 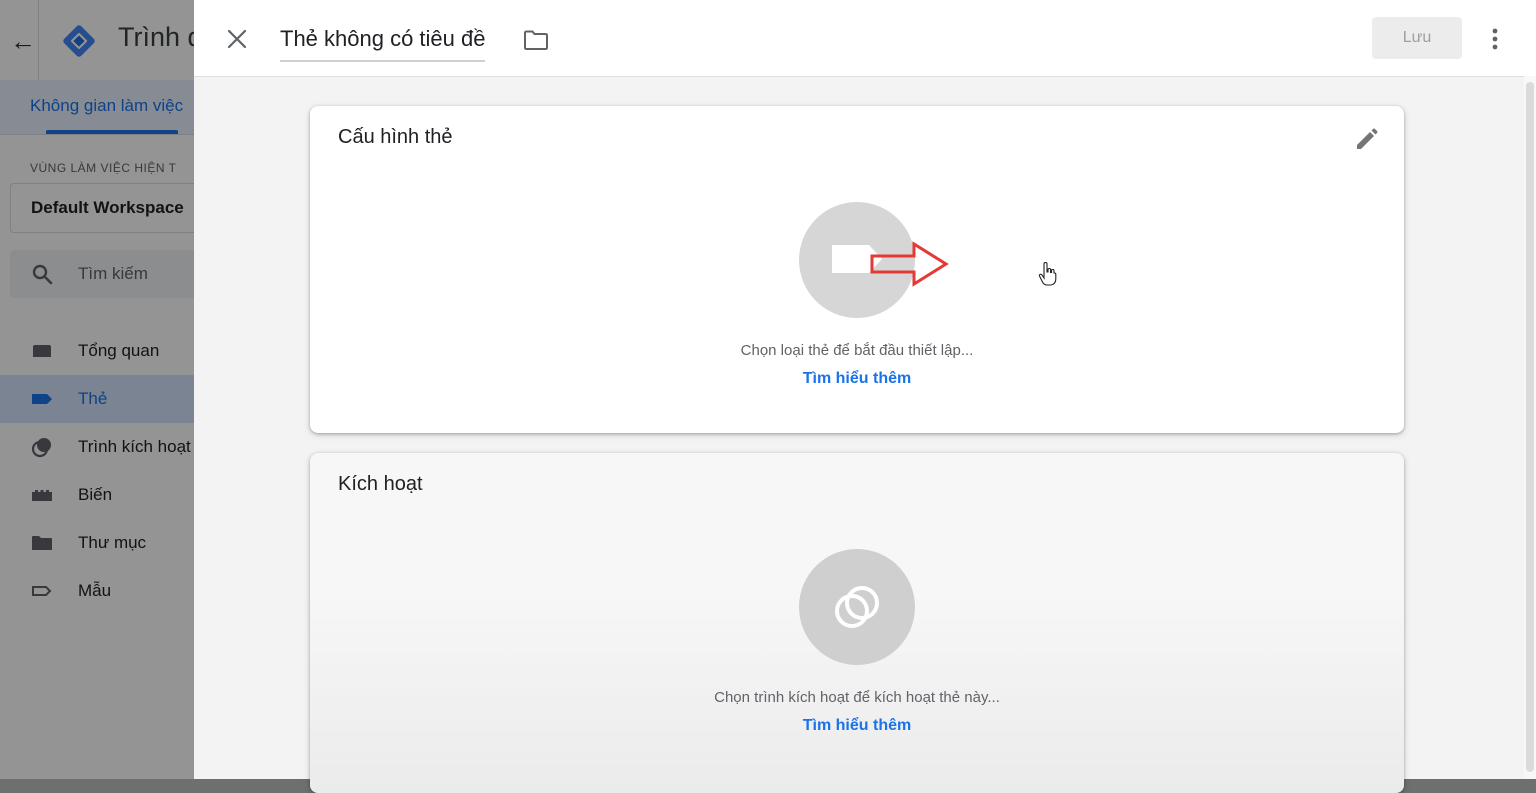 What do you see at coordinates (380, 484) in the screenshot?
I see `card-title: Kích hoạt` at bounding box center [380, 484].